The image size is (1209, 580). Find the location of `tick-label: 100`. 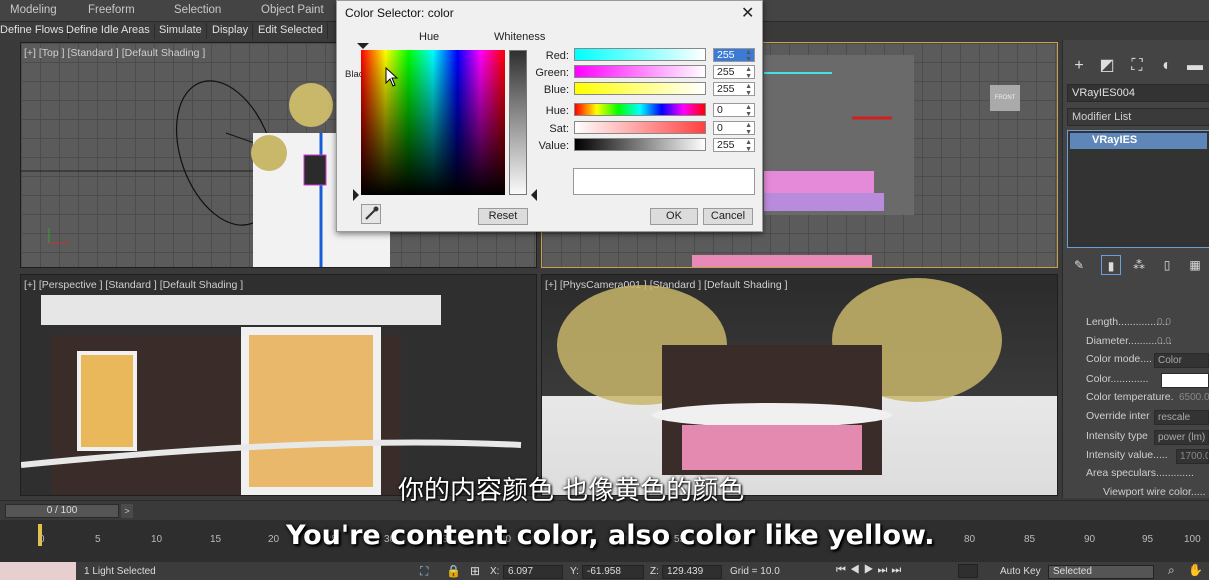

tick-label: 100 is located at coordinates (1192, 539).